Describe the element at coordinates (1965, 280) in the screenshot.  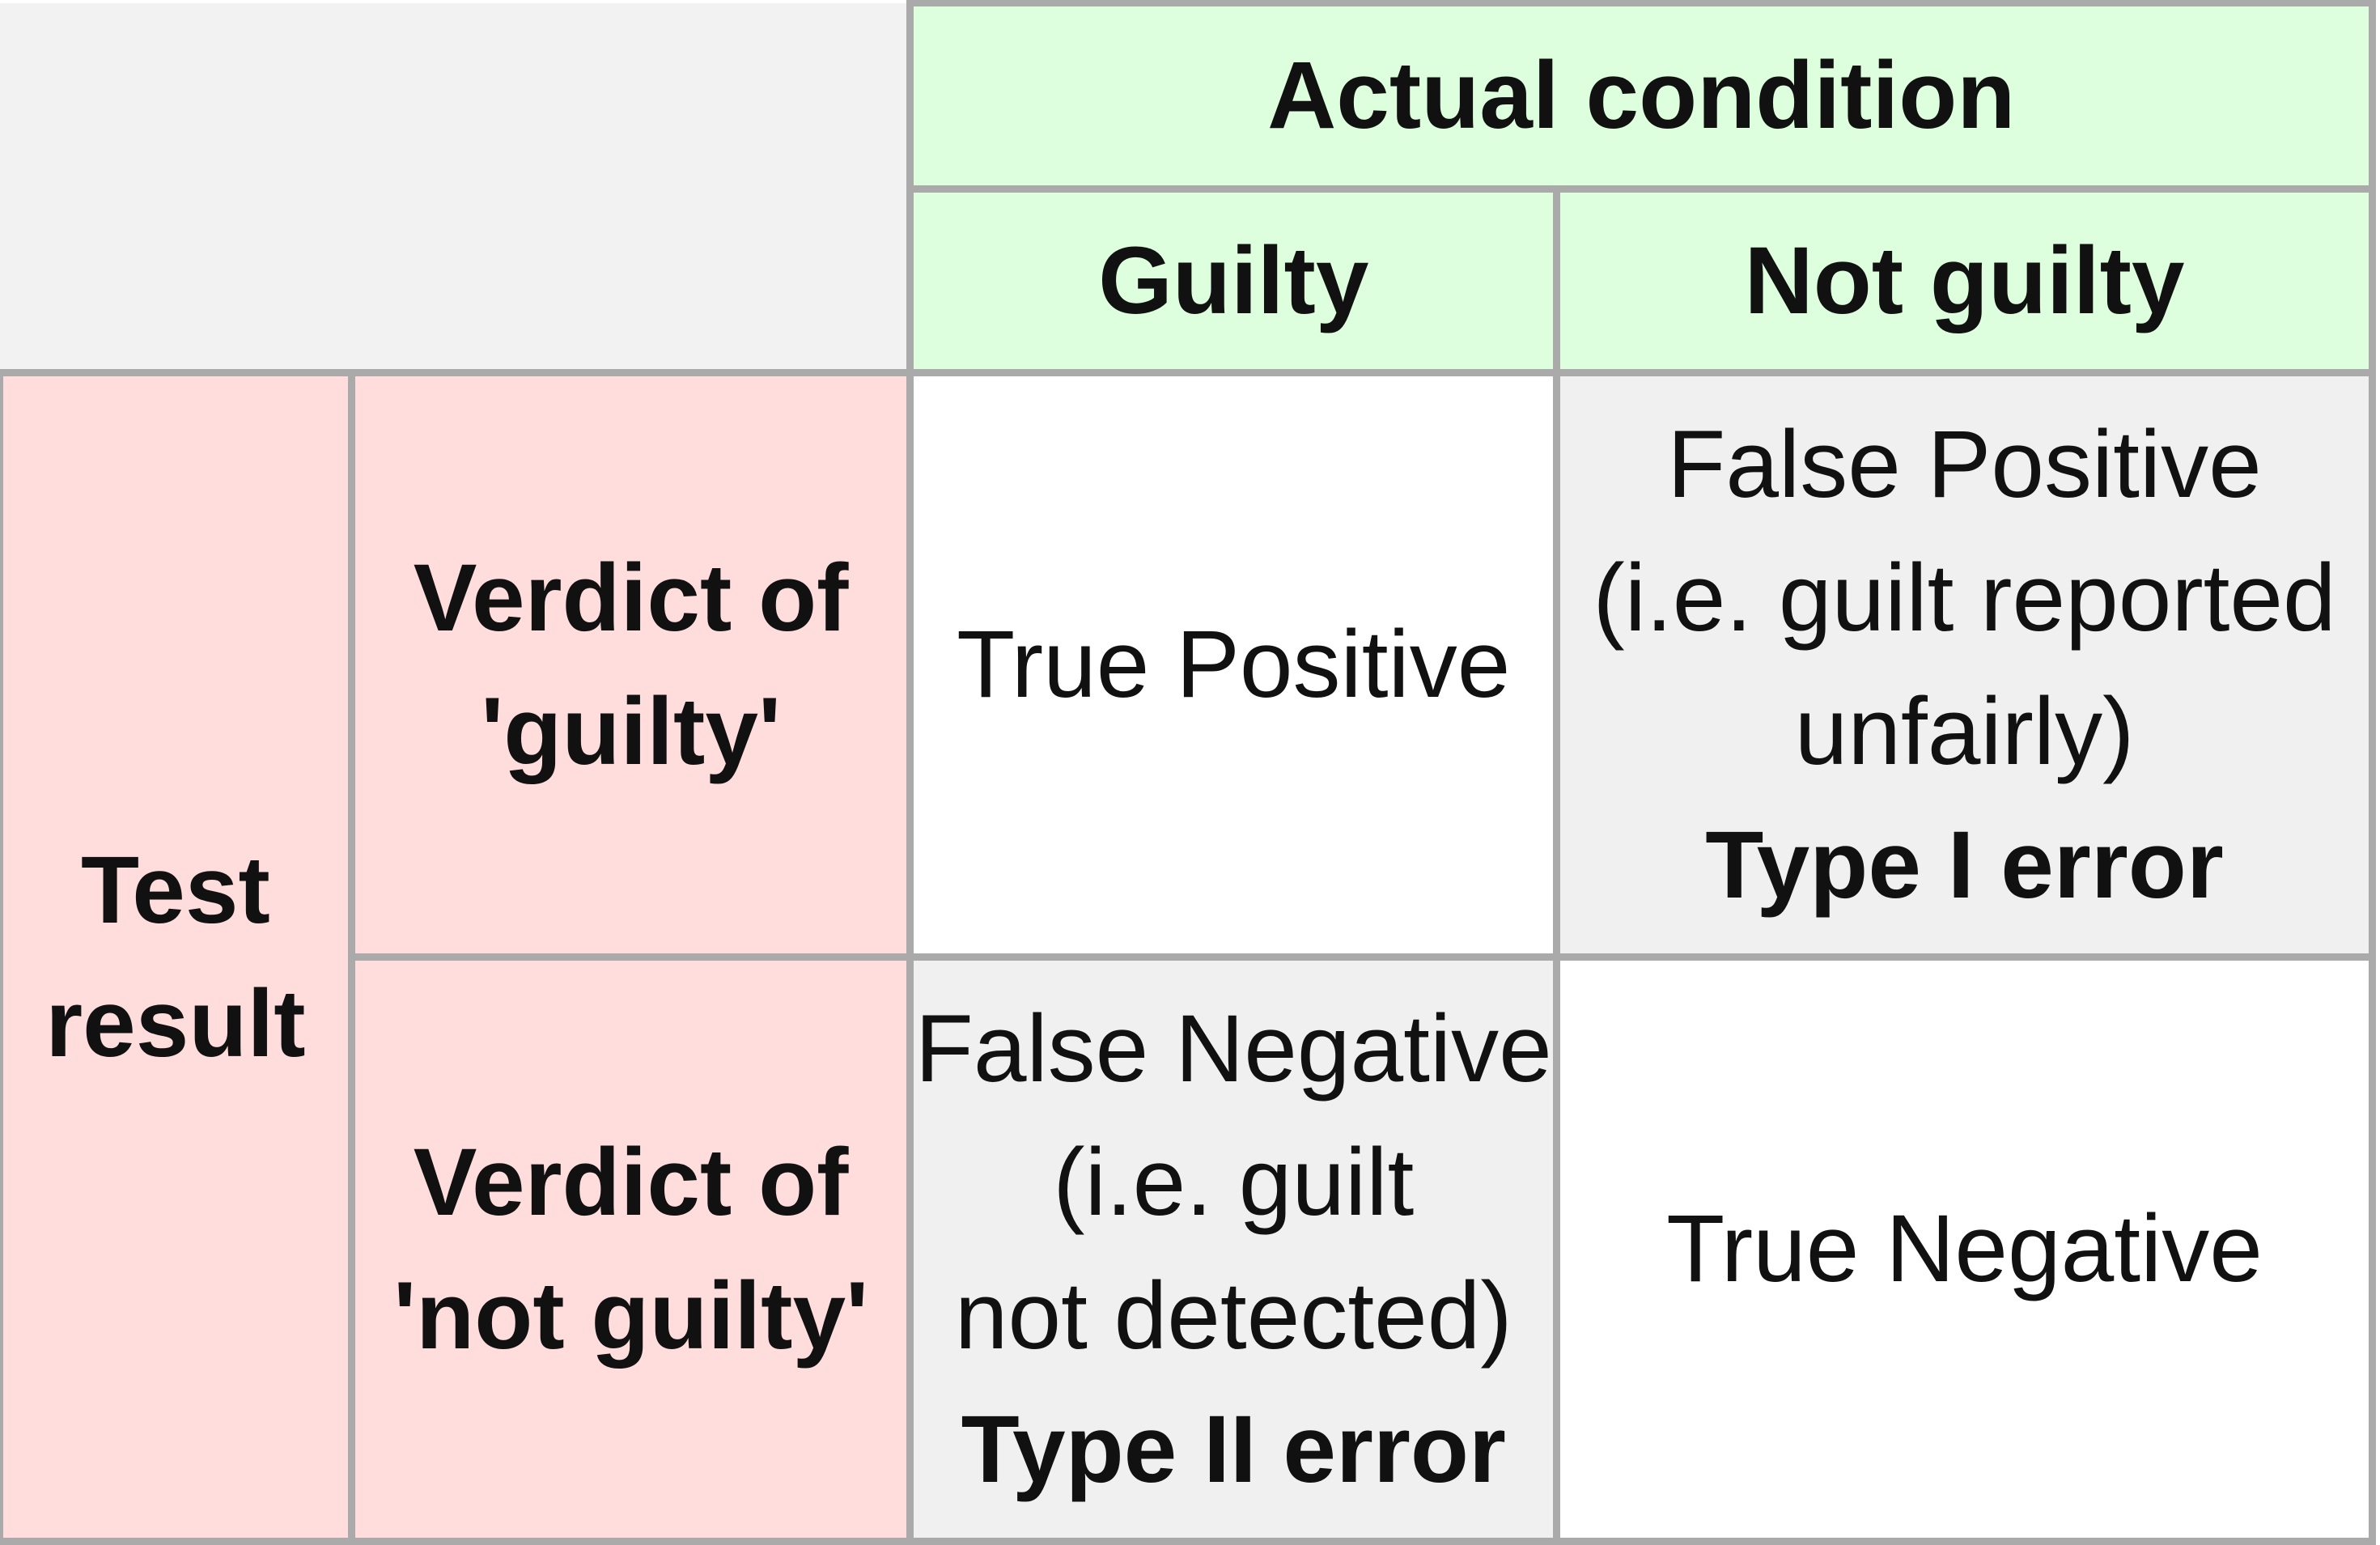
I see `column-header-not-guilty: Not guilty` at that location.